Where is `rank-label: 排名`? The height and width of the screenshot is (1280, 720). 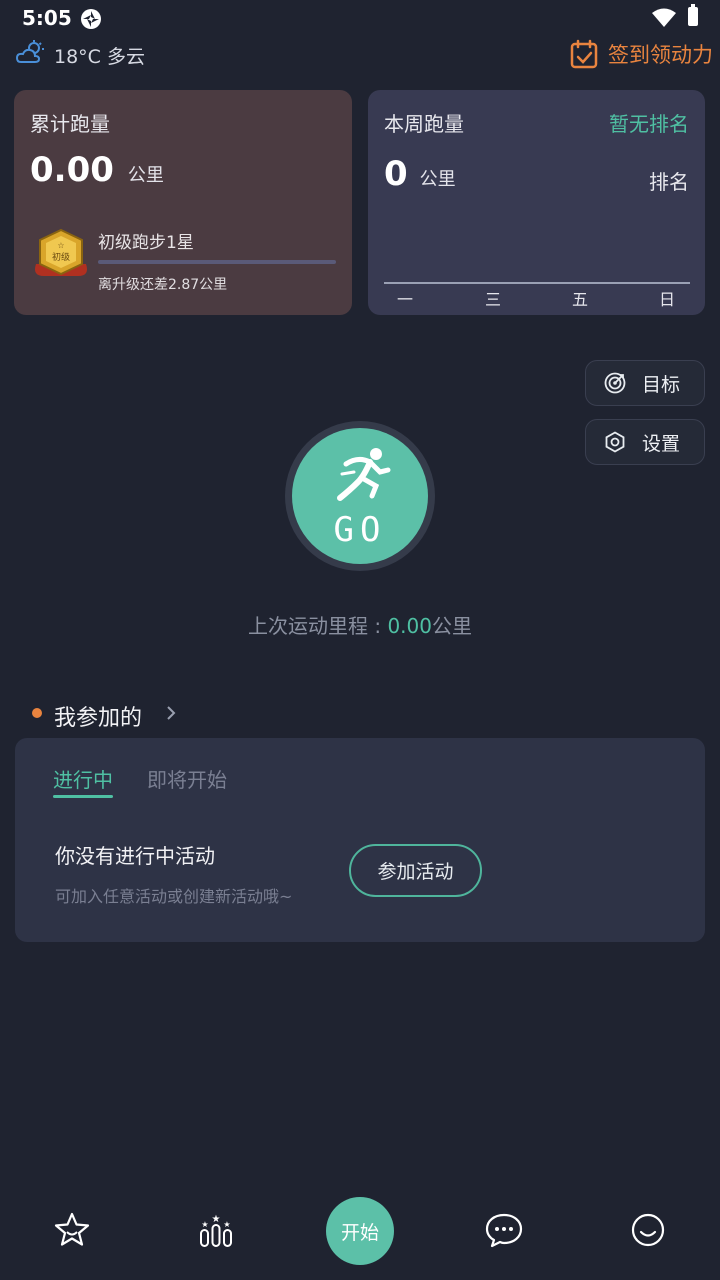
rank-label: 排名 is located at coordinates (669, 182).